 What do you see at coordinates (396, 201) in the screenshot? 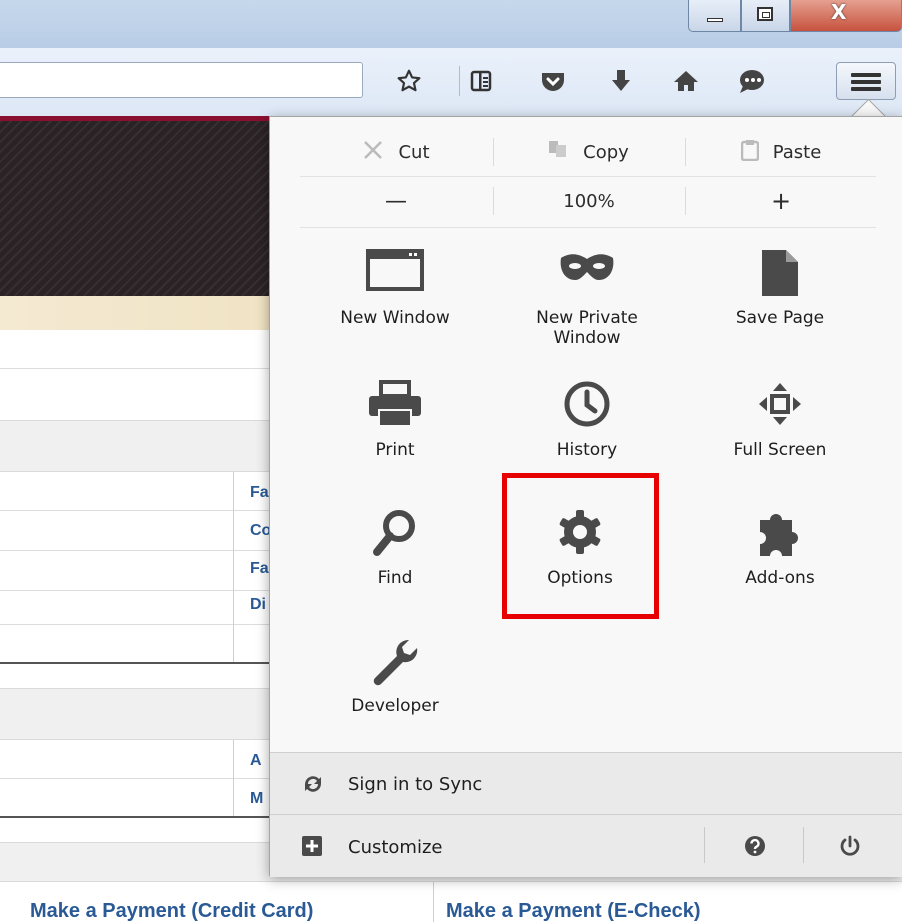
I see `zoom-out-button: —` at bounding box center [396, 201].